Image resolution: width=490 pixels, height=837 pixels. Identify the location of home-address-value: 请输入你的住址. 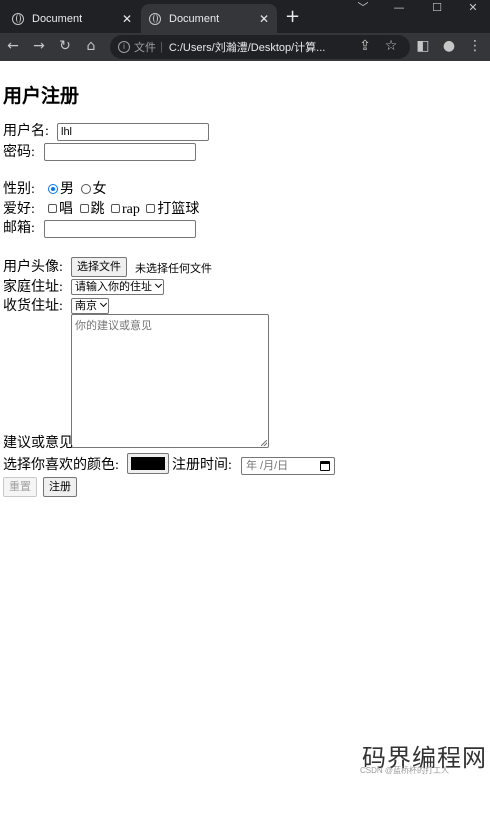
(113, 287).